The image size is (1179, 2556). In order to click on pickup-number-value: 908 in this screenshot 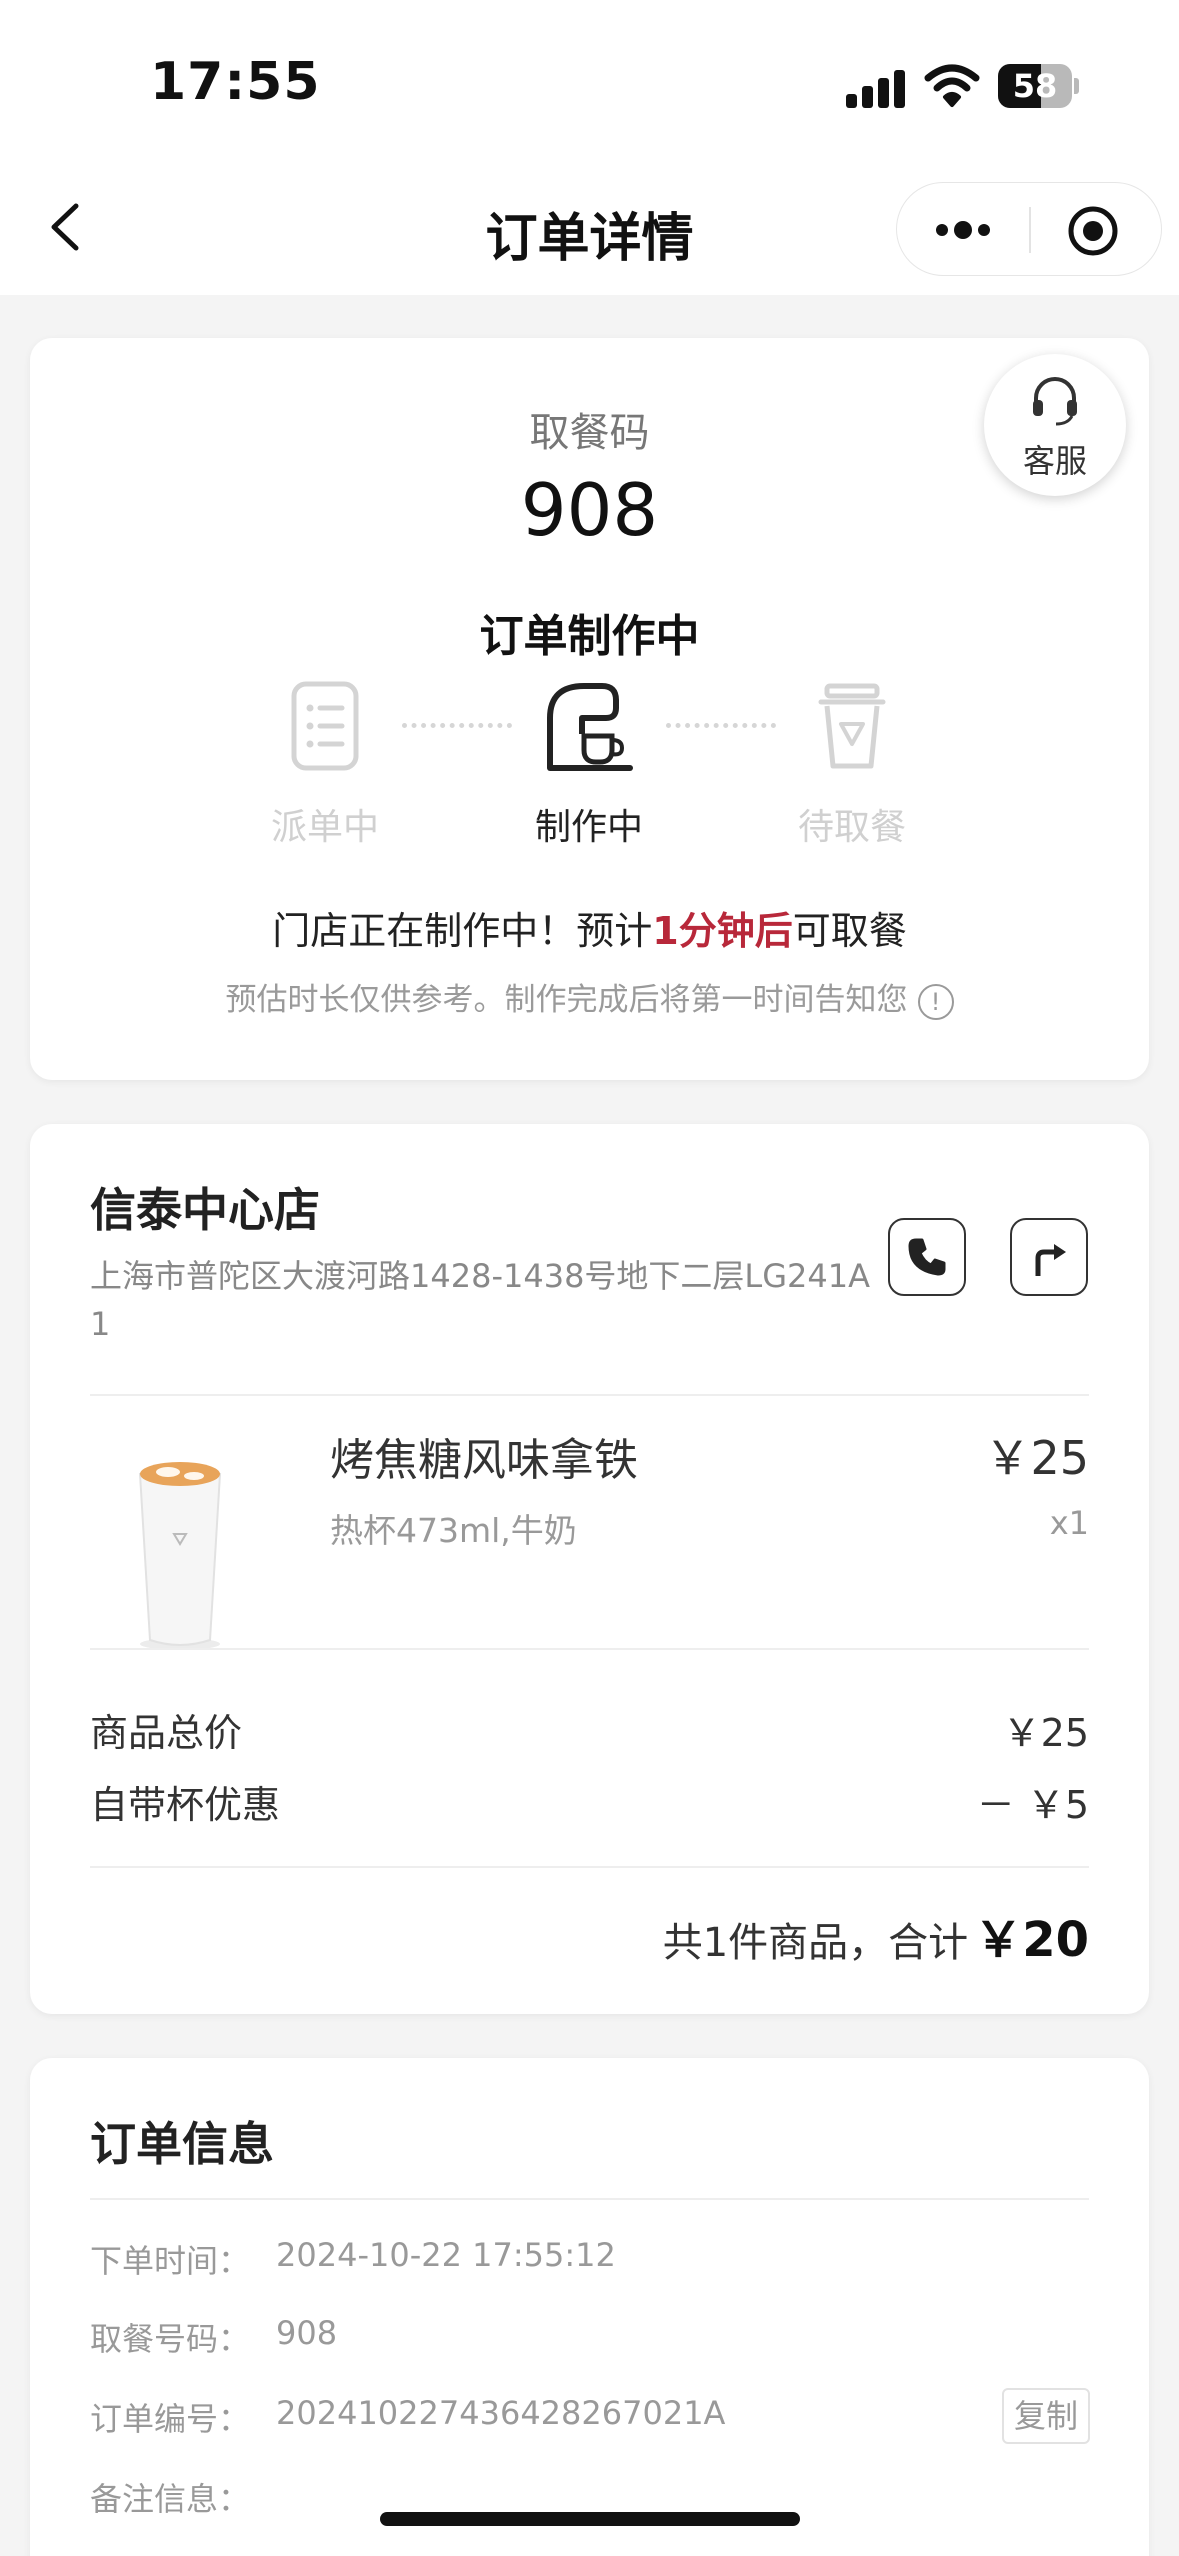, I will do `click(307, 2333)`.